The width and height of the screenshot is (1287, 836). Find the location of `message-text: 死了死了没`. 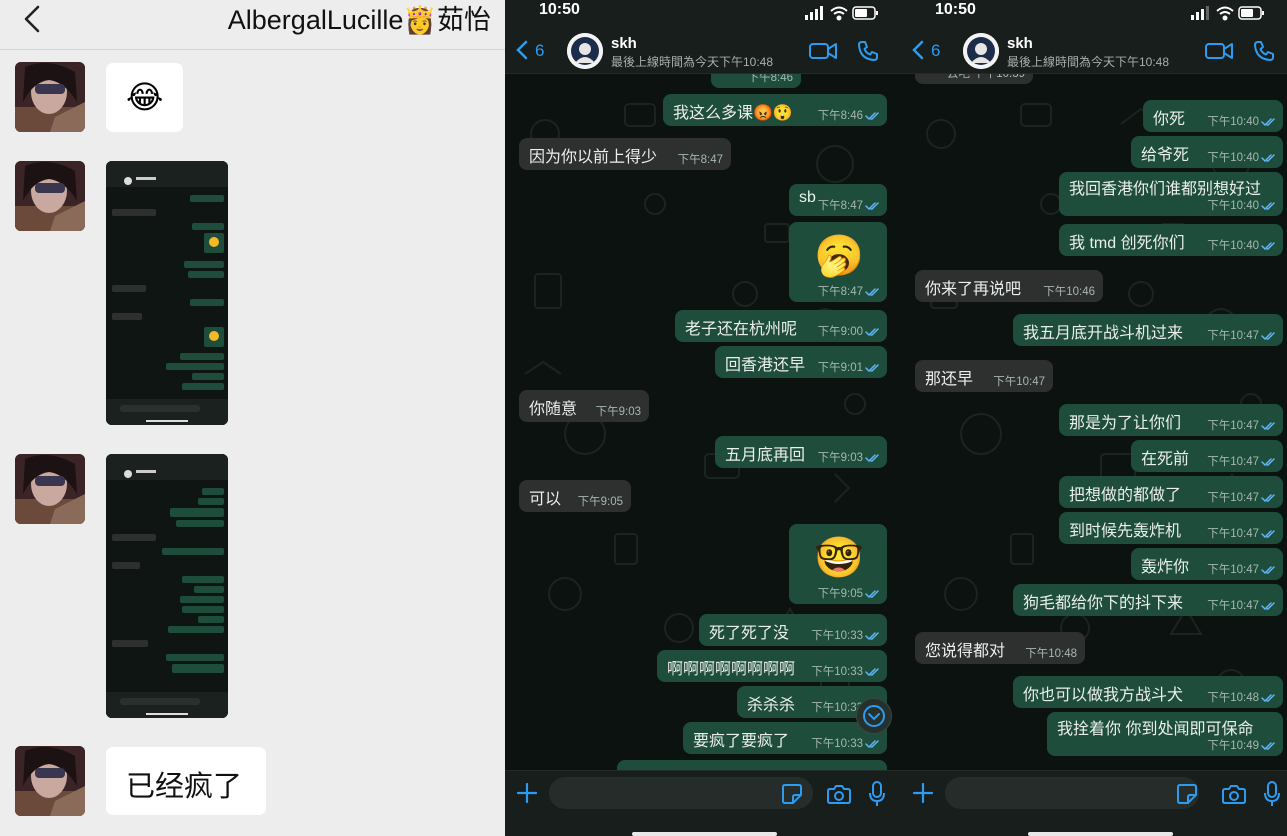

message-text: 死了死了没 is located at coordinates (749, 633).